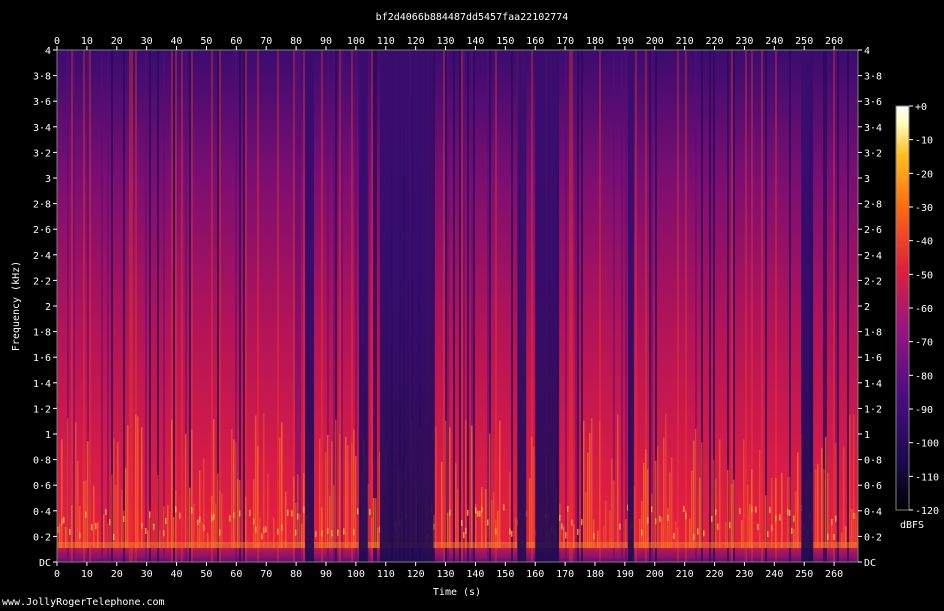 This screenshot has height=611, width=944. I want to click on y-tick-label-left: 1·8, so click(42, 333).